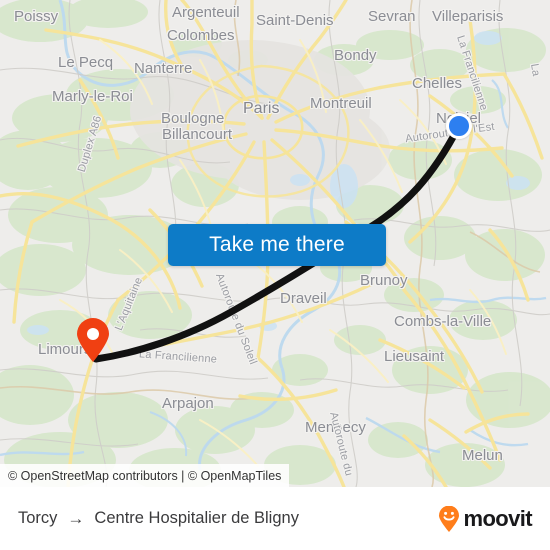 This screenshot has width=550, height=550. Describe the element at coordinates (93, 340) in the screenshot. I see `destination-marker` at that location.